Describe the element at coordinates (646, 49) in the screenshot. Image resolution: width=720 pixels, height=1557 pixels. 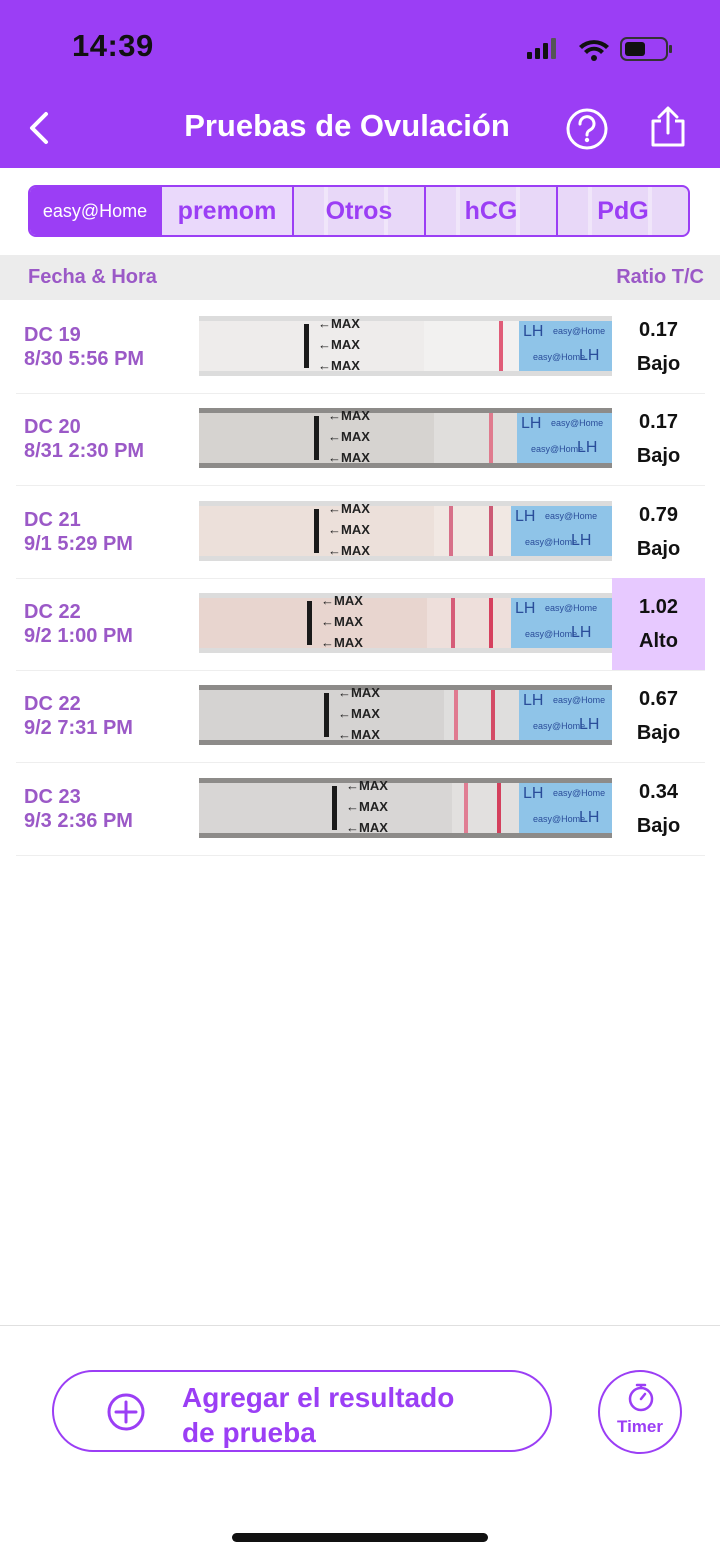
I see `battery-icon` at that location.